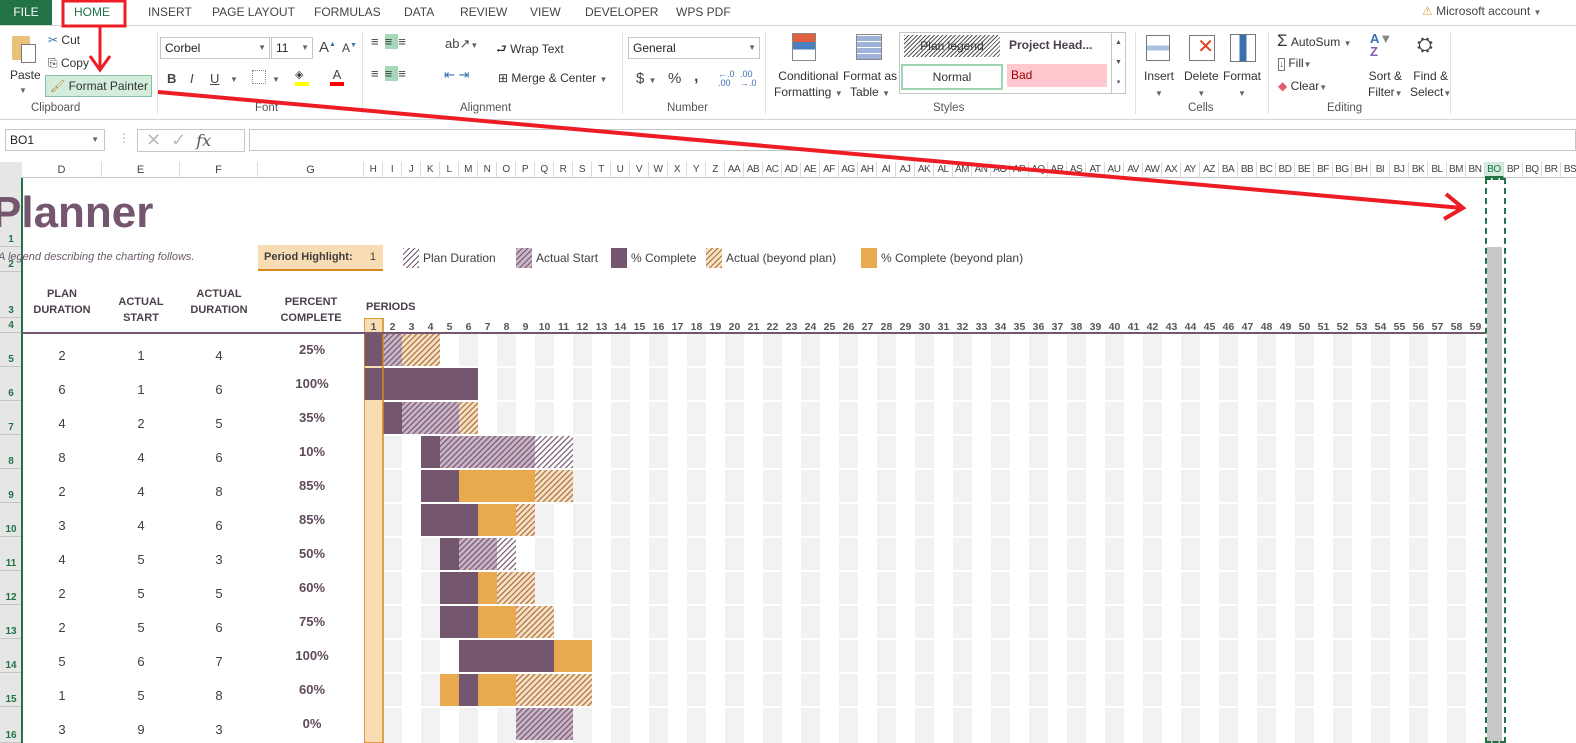 Image resolution: width=1576 pixels, height=743 pixels. I want to click on column-header-AQ: AQ, so click(1038, 170).